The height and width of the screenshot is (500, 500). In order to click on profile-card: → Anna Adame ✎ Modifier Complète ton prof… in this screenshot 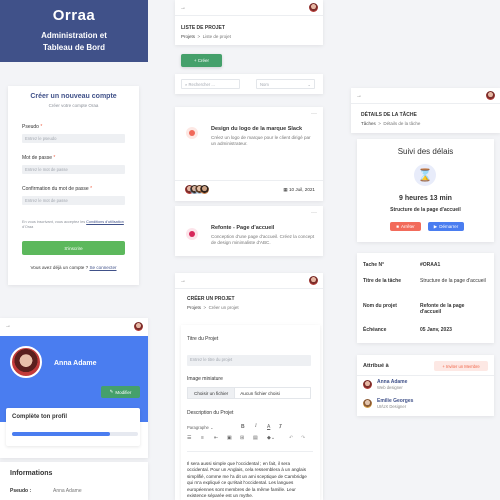, I will do `click(74, 388)`.